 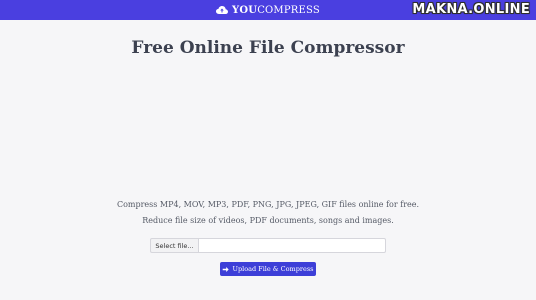 I want to click on top-header-bar: YOU COMPRESS MAKNA.ONLINE, so click(x=268, y=10).